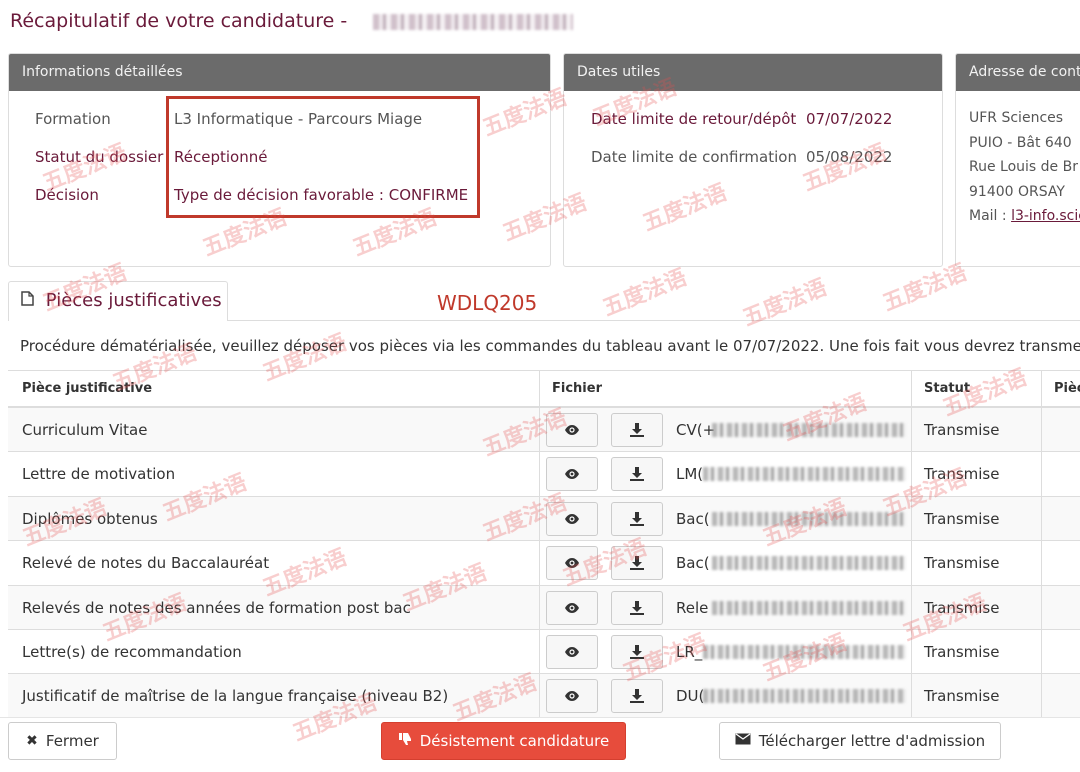 Image resolution: width=1080 pixels, height=772 pixels. What do you see at coordinates (947, 388) in the screenshot?
I see `header-statut: Statut` at bounding box center [947, 388].